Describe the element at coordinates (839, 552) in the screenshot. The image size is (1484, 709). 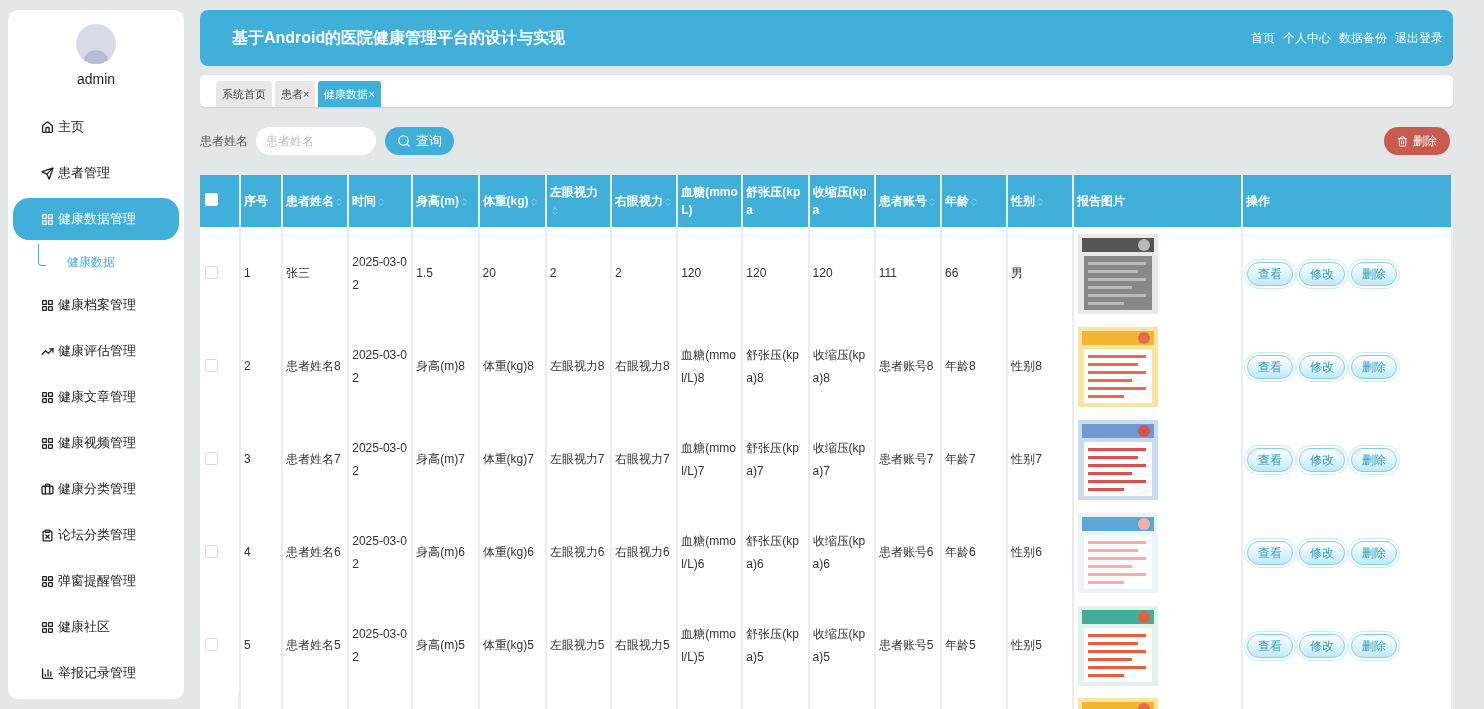
I see `table-cell: 收缩压(kpa)6` at that location.